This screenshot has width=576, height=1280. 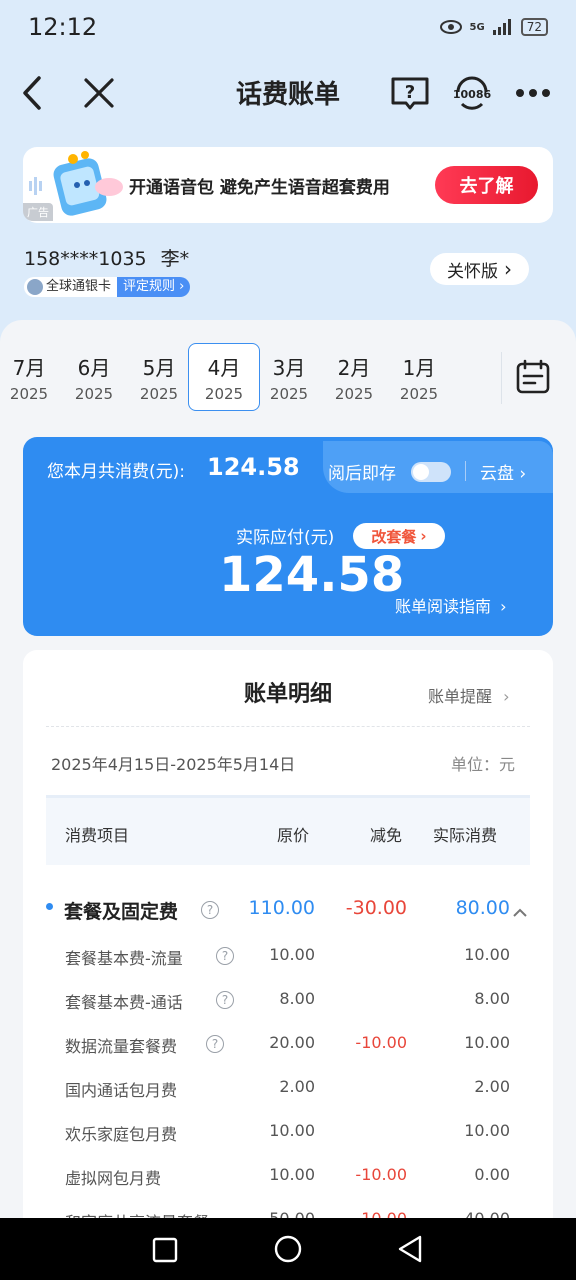 I want to click on calendar-icon, so click(x=533, y=379).